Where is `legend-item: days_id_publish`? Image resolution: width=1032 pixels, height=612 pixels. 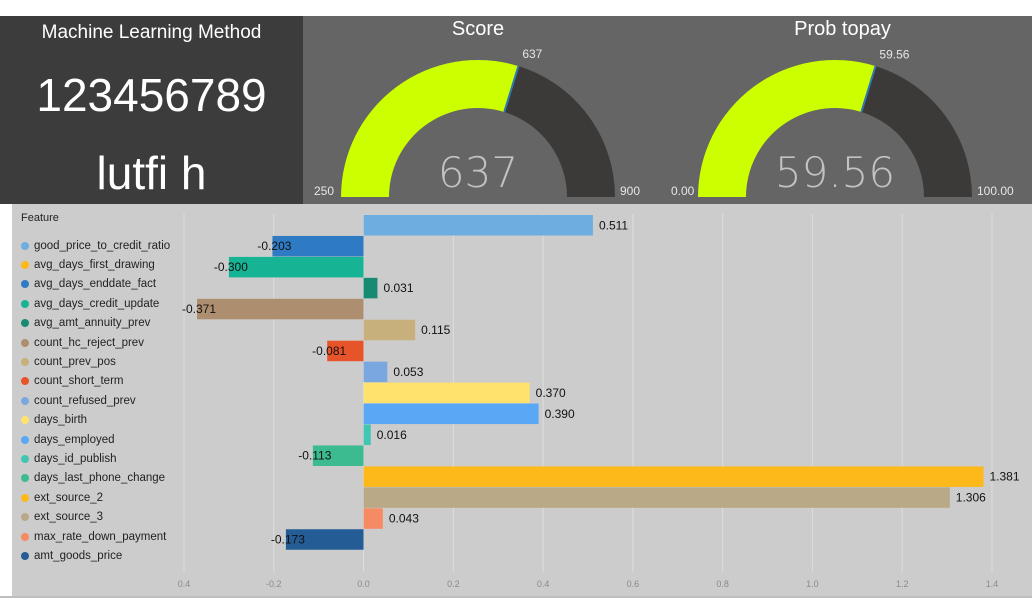
legend-item: days_id_publish is located at coordinates (95, 458).